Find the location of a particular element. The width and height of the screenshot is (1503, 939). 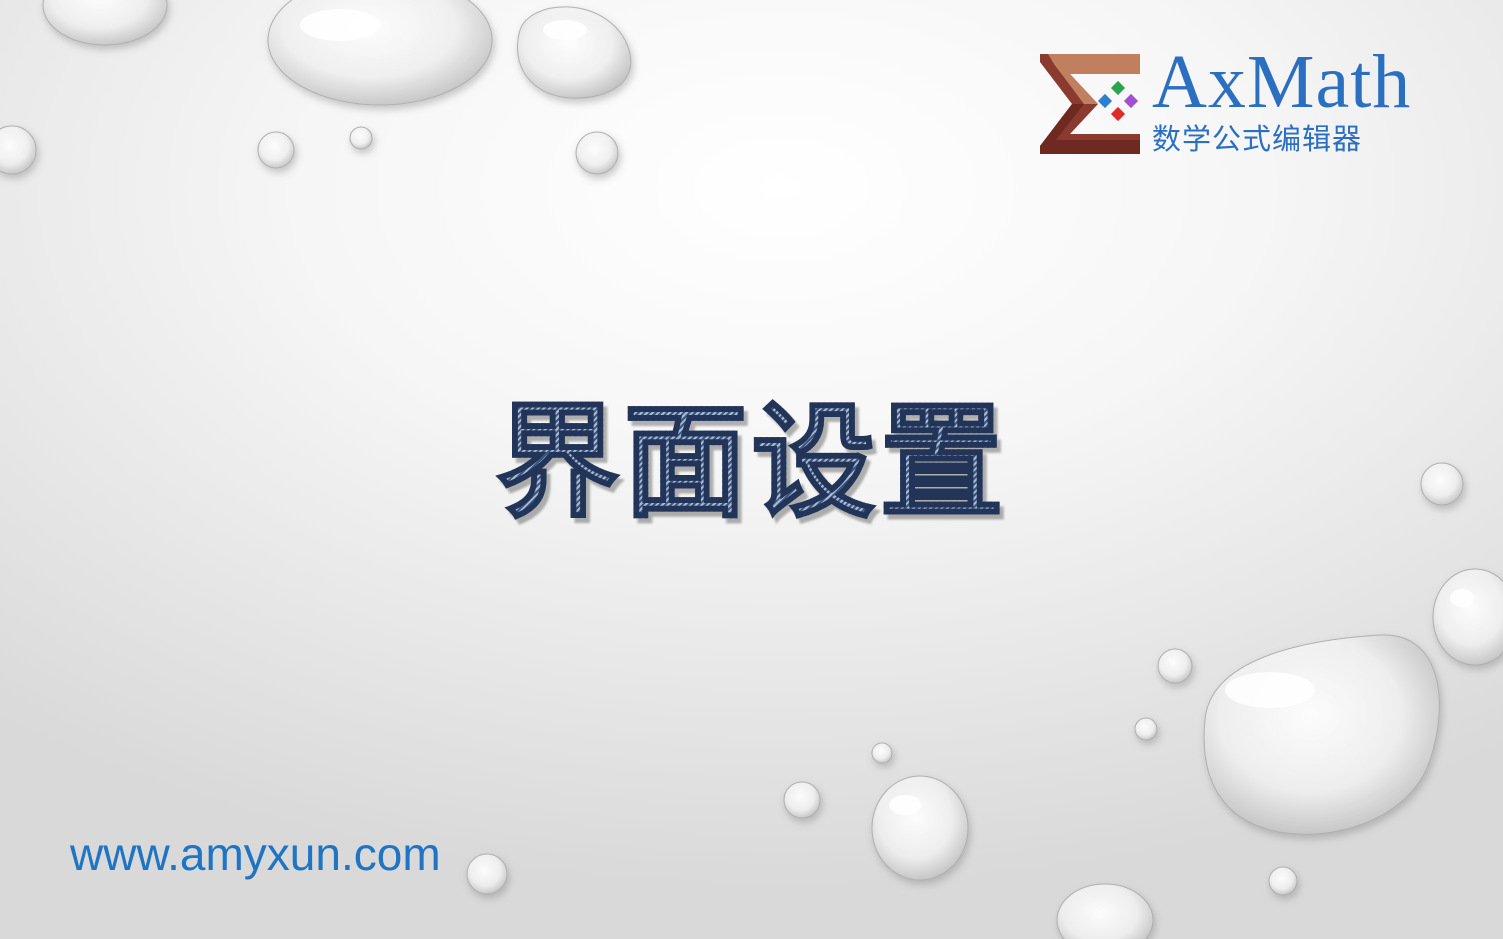

logo-name: AxMath is located at coordinates (1282, 82).